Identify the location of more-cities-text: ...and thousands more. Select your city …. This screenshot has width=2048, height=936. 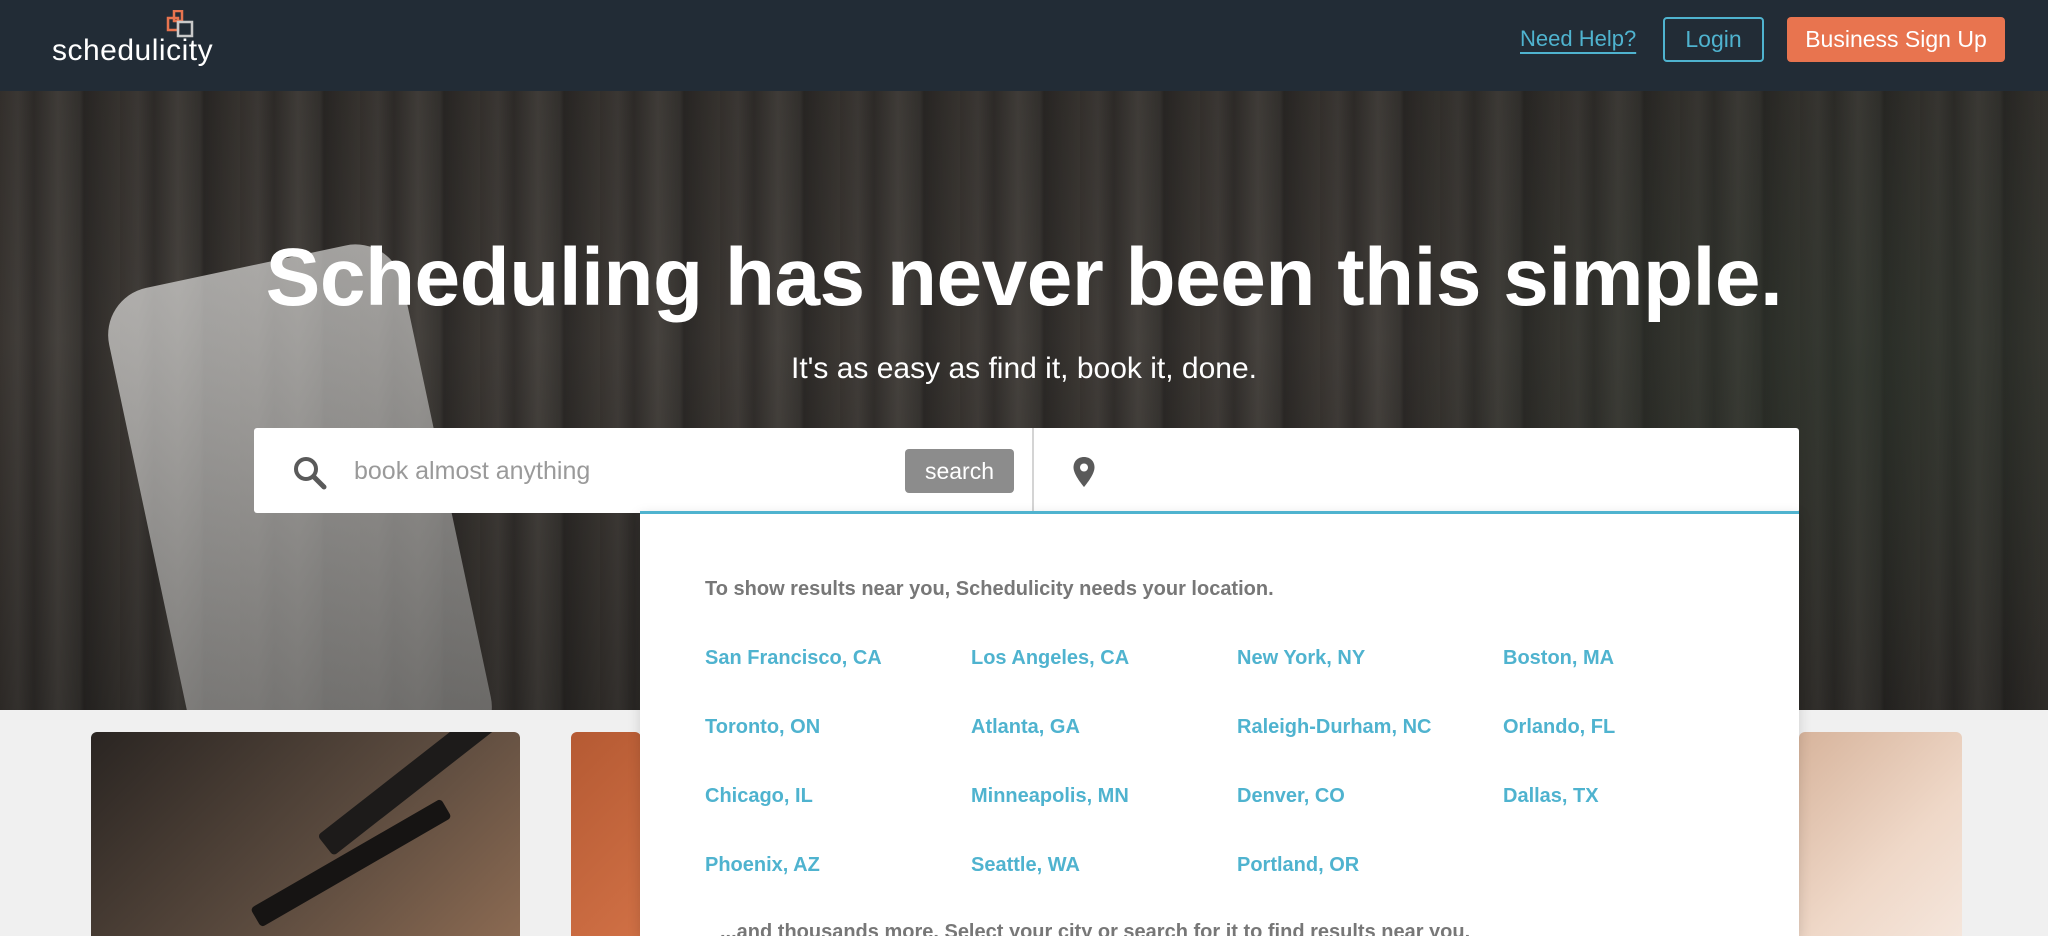
(1095, 928).